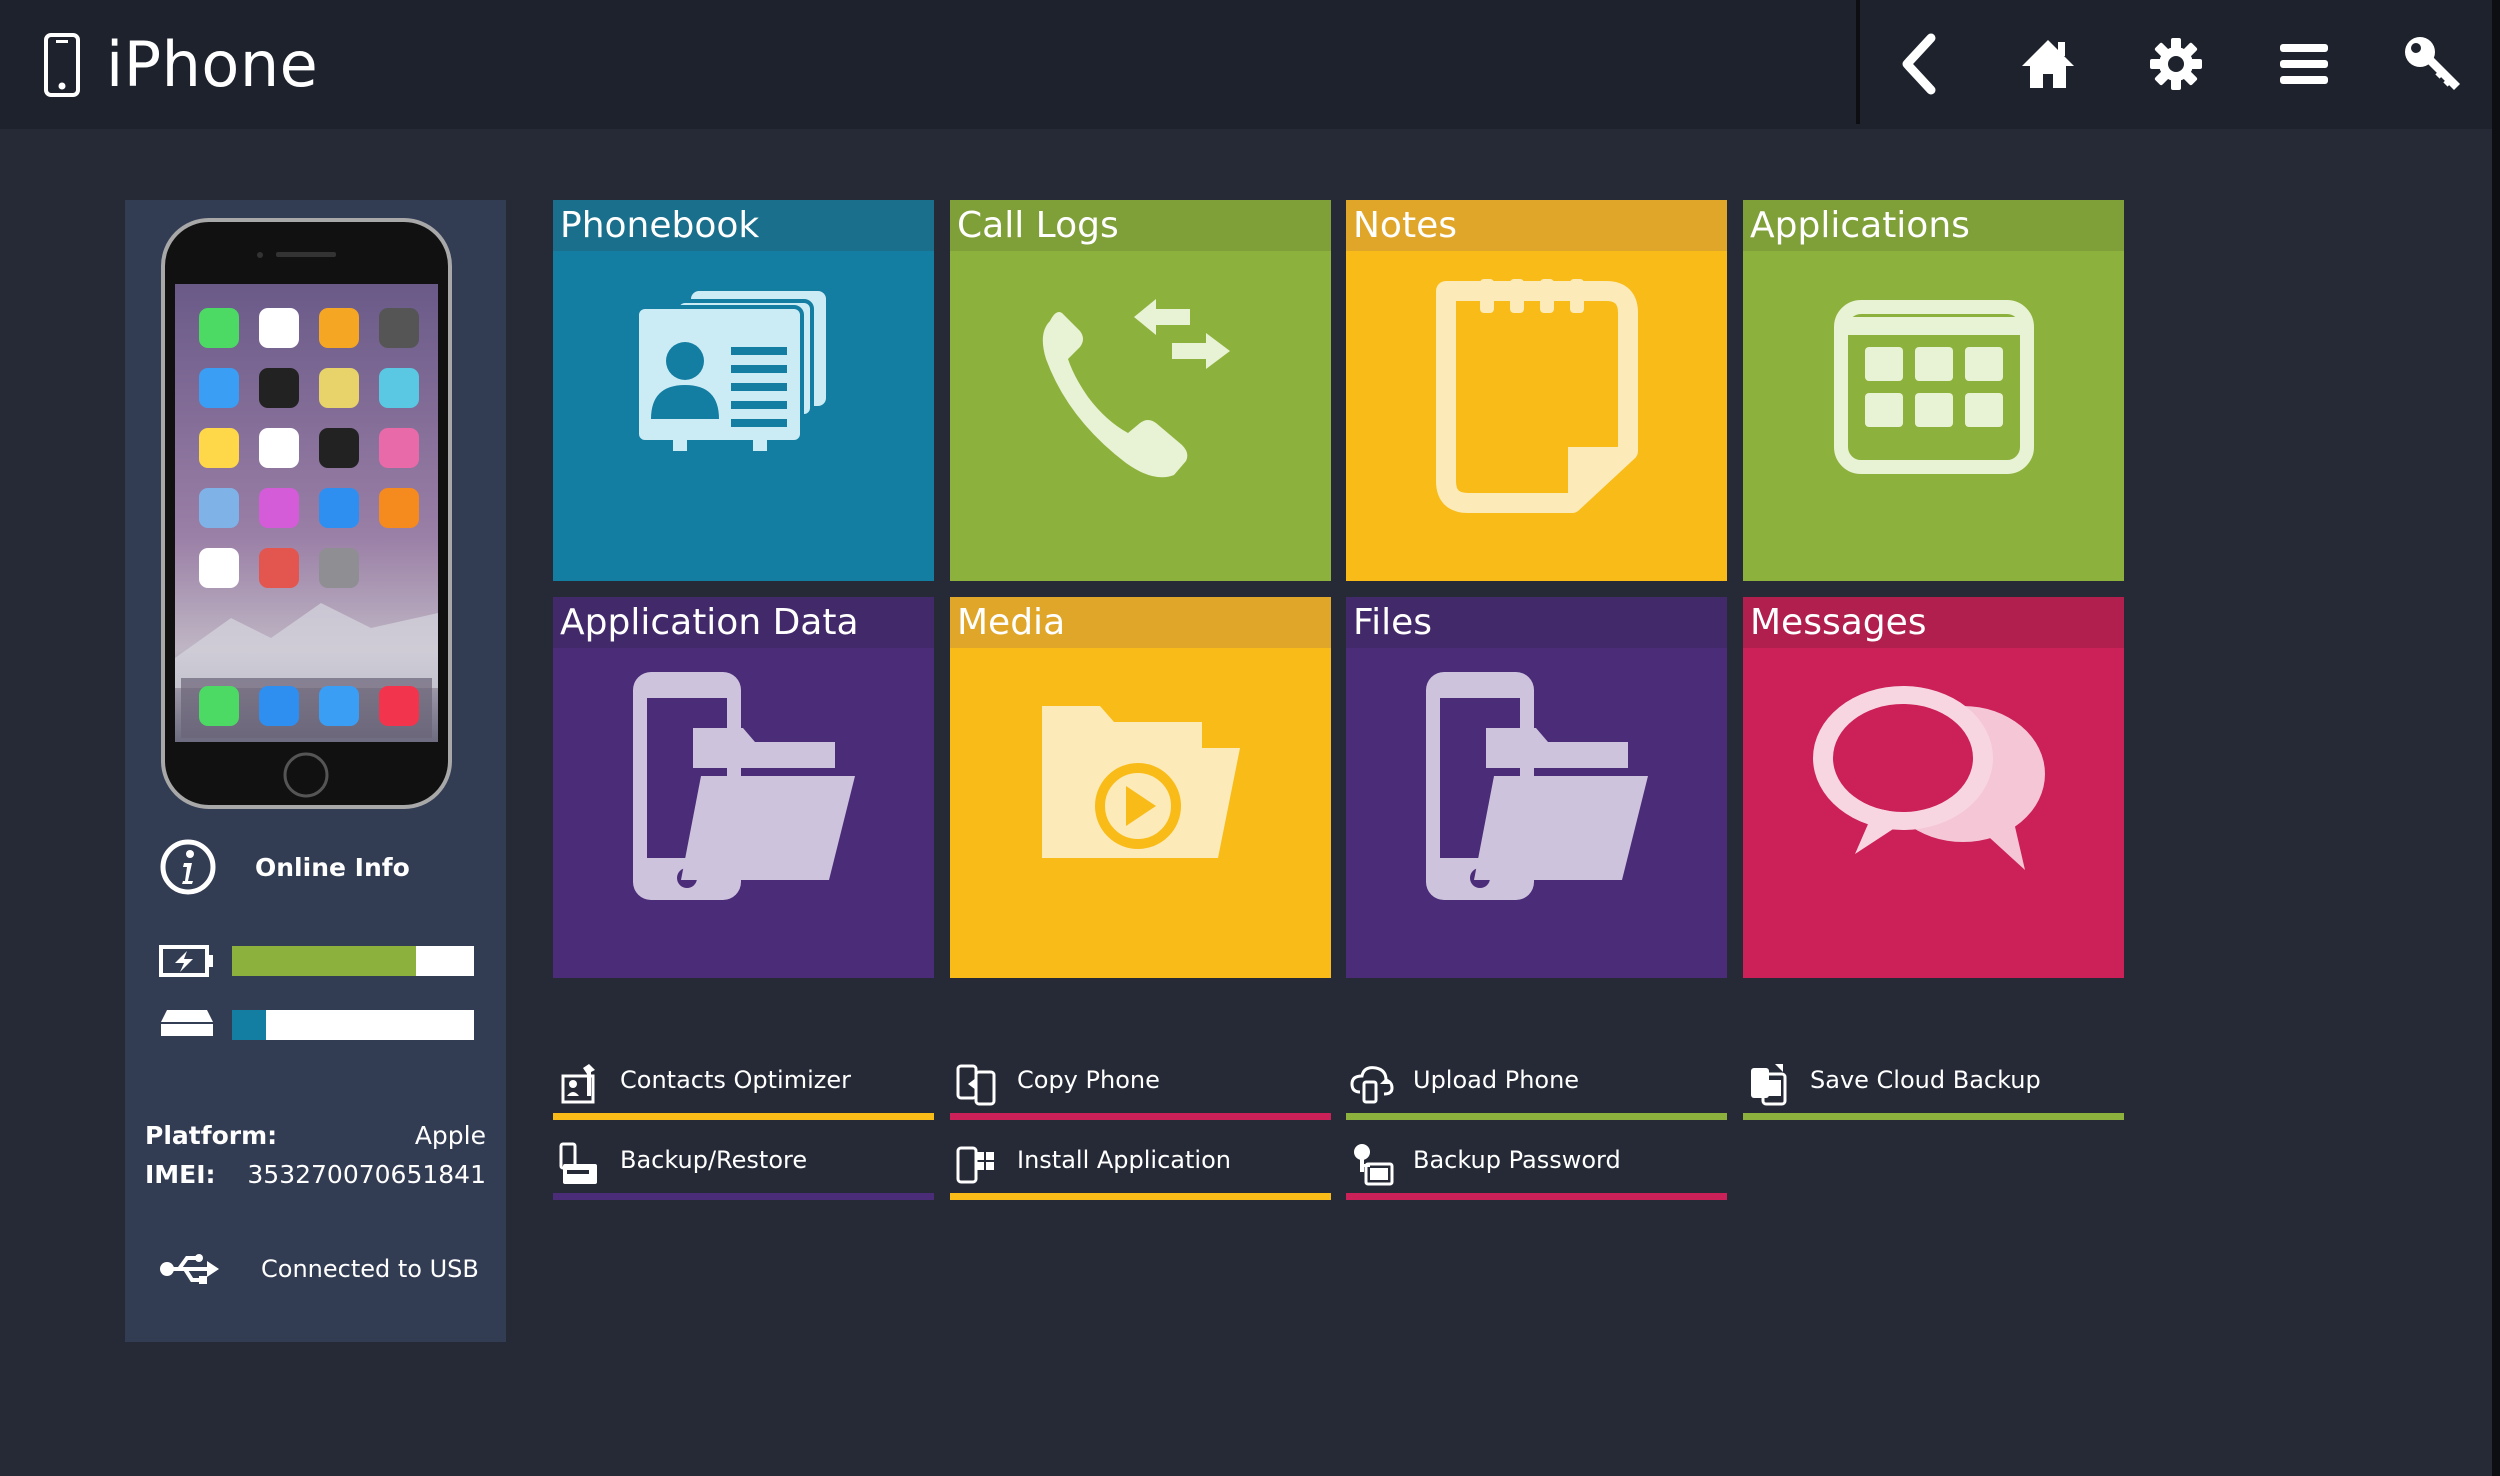 This screenshot has width=2500, height=1476. I want to click on gear-icon, so click(2176, 64).